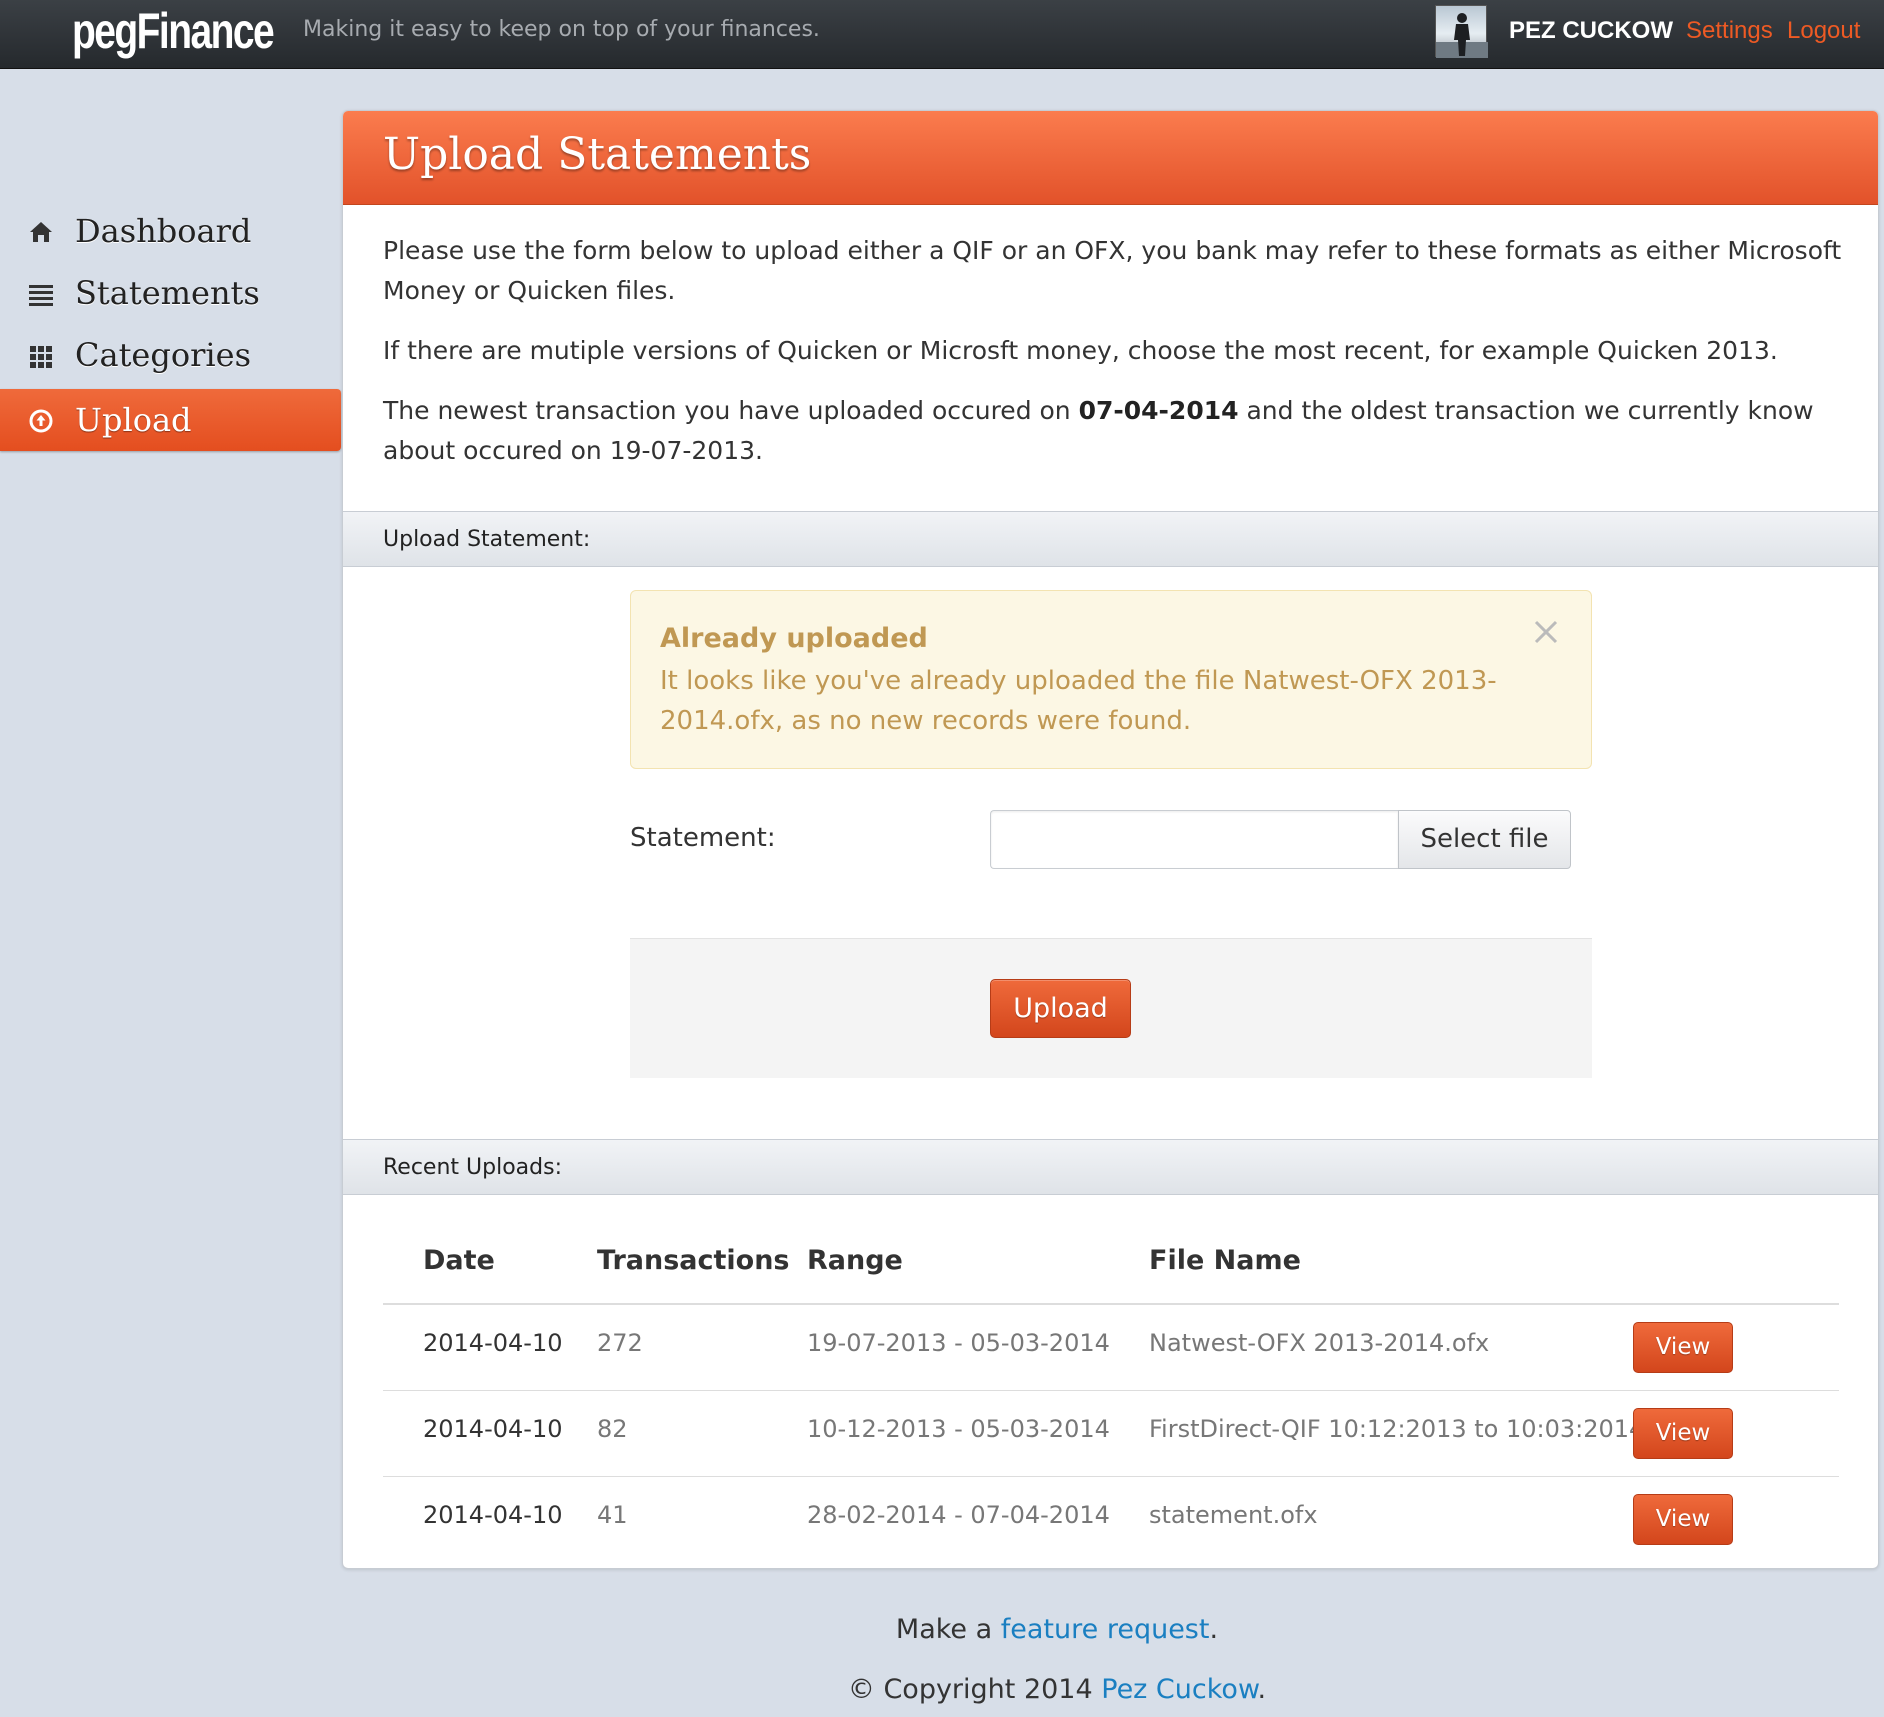  What do you see at coordinates (1057, 1689) in the screenshot?
I see `footer-copyright: © Copyright 2014 Pez Cuckow.` at bounding box center [1057, 1689].